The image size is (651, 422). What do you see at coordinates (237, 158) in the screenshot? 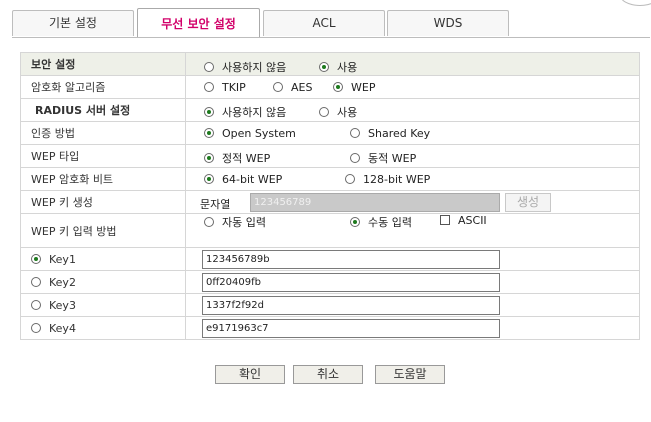
I see `wep-static-option: 정적 WEP` at bounding box center [237, 158].